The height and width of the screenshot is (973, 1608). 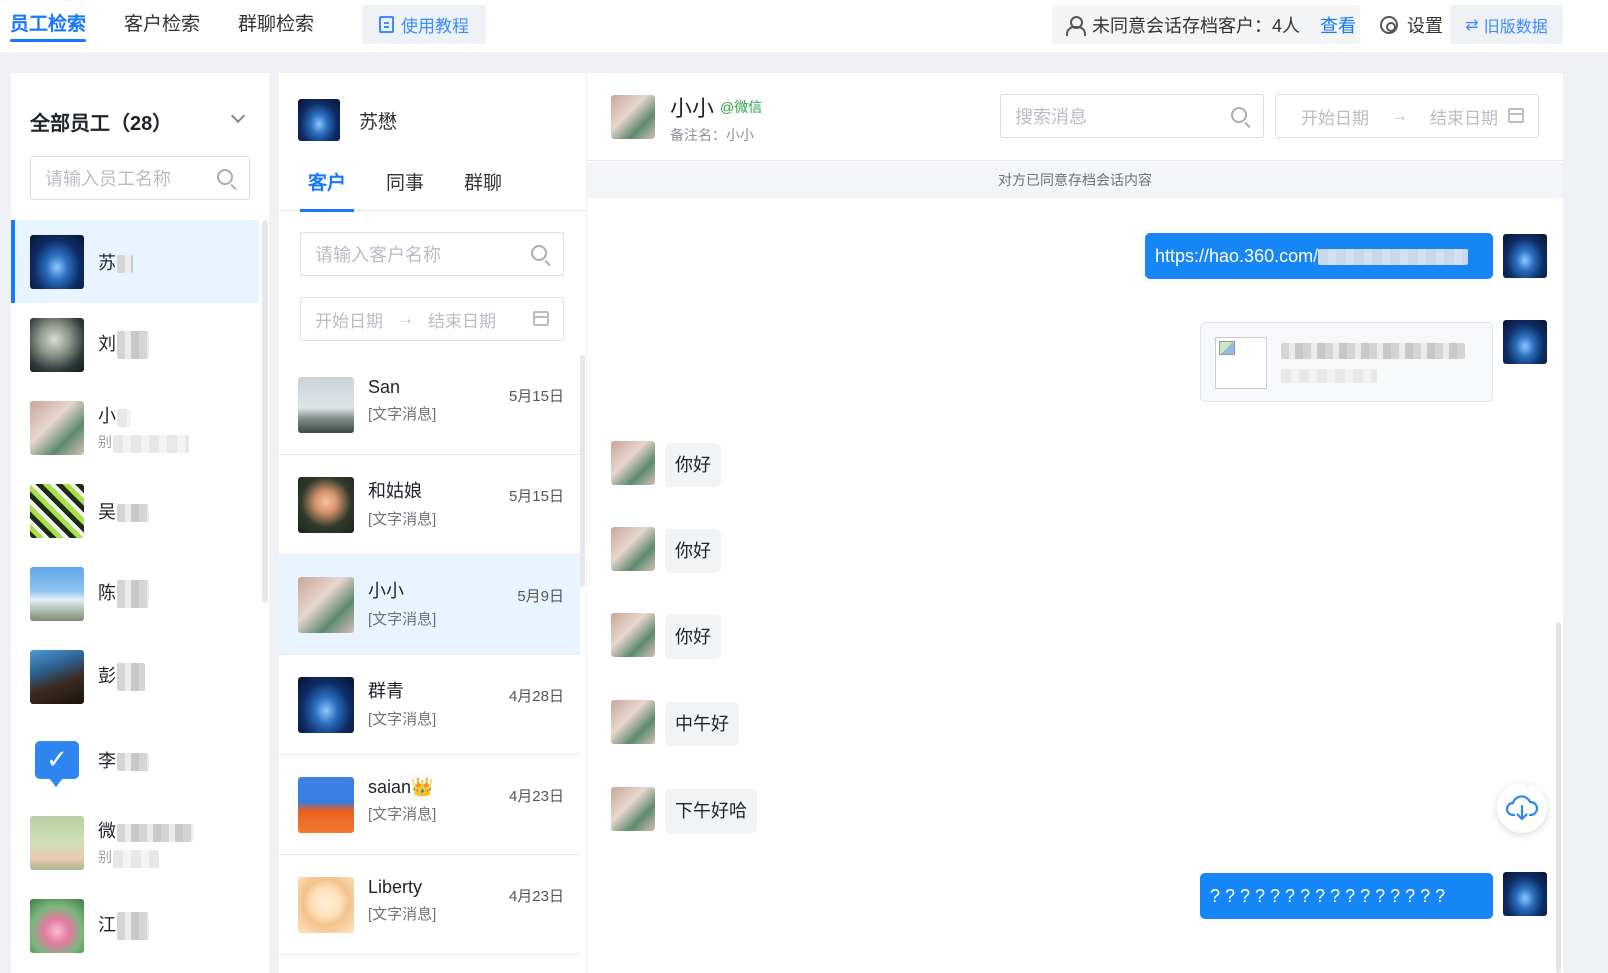 What do you see at coordinates (429, 605) in the screenshot?
I see `customer-item: 小小 [文字消息] 5月9日` at bounding box center [429, 605].